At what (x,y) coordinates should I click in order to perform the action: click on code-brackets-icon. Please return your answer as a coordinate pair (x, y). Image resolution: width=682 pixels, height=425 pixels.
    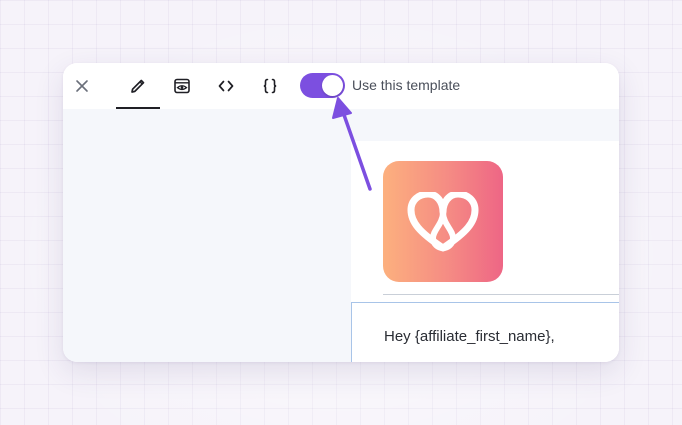
    Looking at the image, I should click on (226, 86).